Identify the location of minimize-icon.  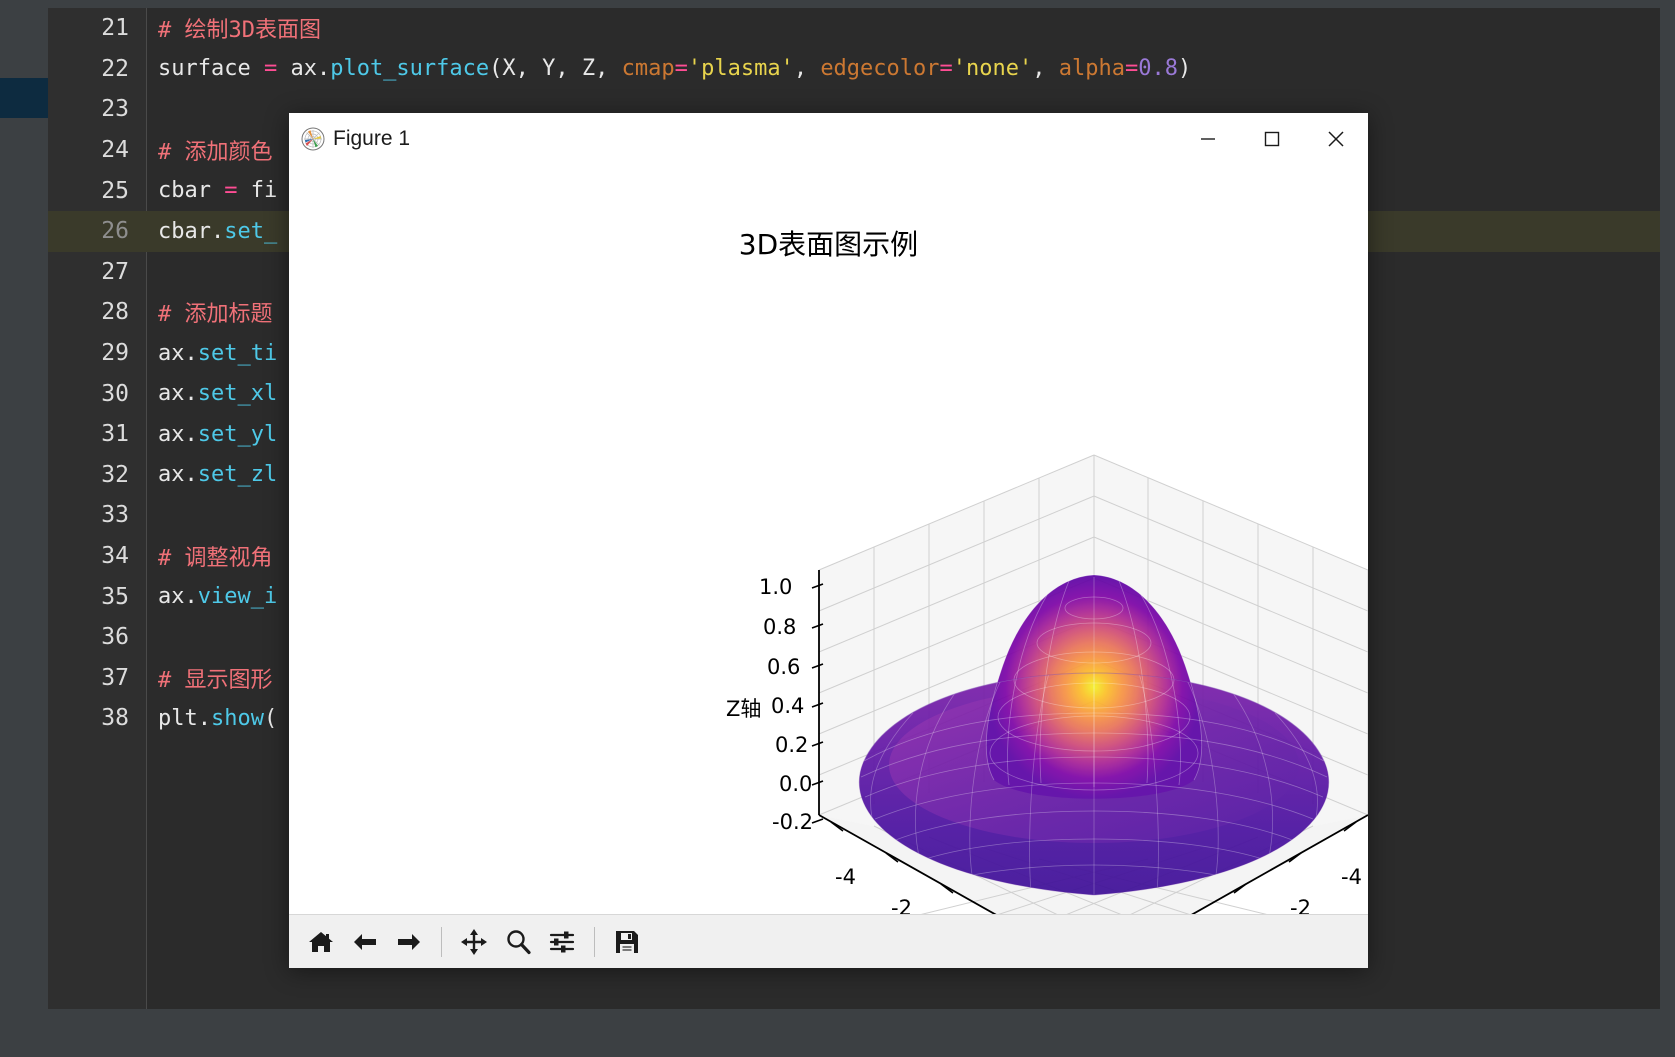
(1208, 139).